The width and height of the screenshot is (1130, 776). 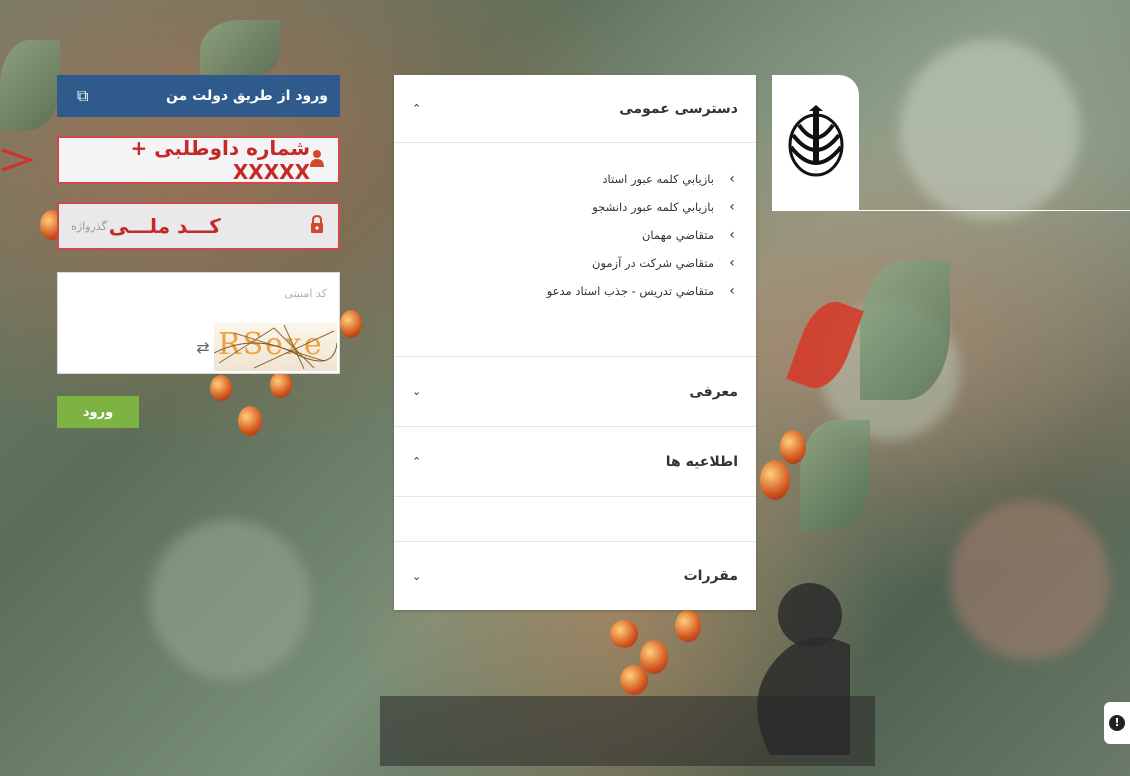 I want to click on divider, so click(x=994, y=210).